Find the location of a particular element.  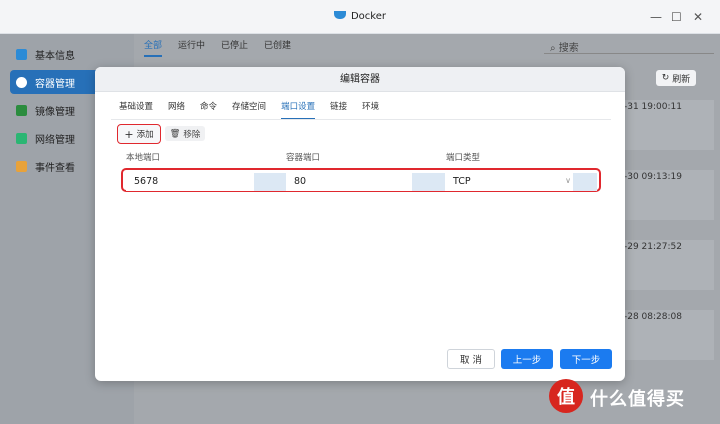

window-title: Docker is located at coordinates (360, 16).